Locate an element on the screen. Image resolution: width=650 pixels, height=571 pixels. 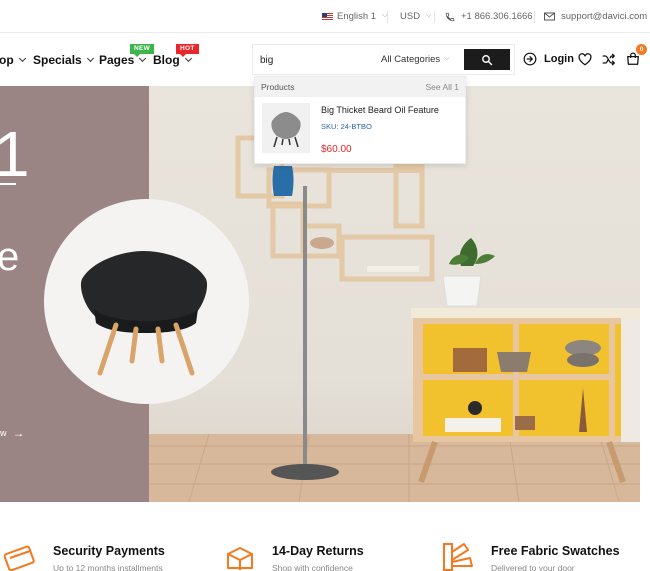
hero-cta-label: w is located at coordinates (3, 433).